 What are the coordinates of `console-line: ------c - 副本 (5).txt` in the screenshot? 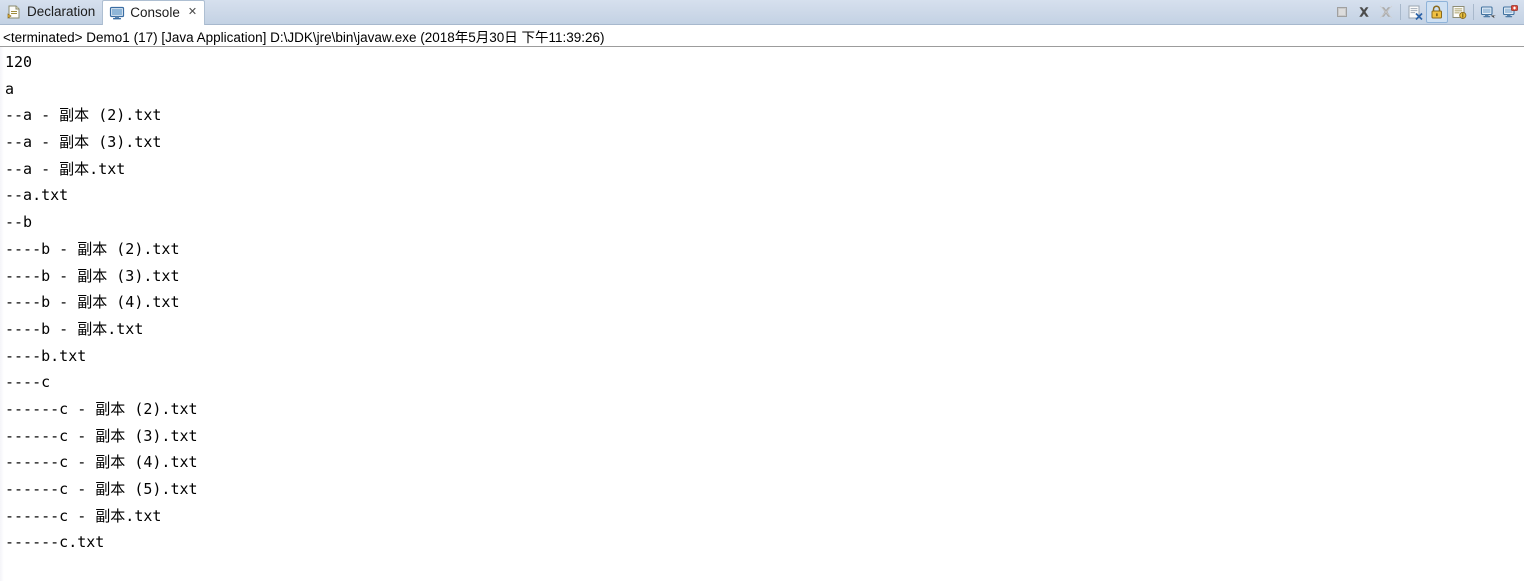 It's located at (101, 489).